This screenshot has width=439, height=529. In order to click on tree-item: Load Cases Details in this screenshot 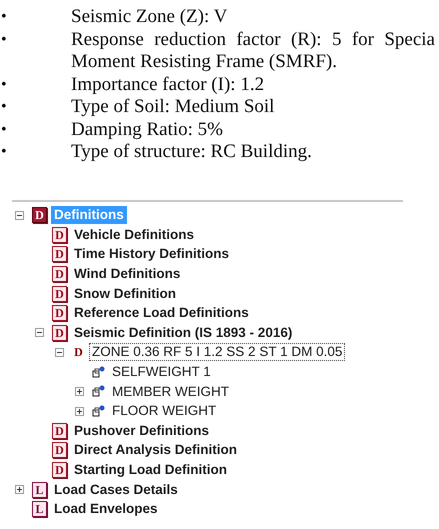, I will do `click(116, 489)`.